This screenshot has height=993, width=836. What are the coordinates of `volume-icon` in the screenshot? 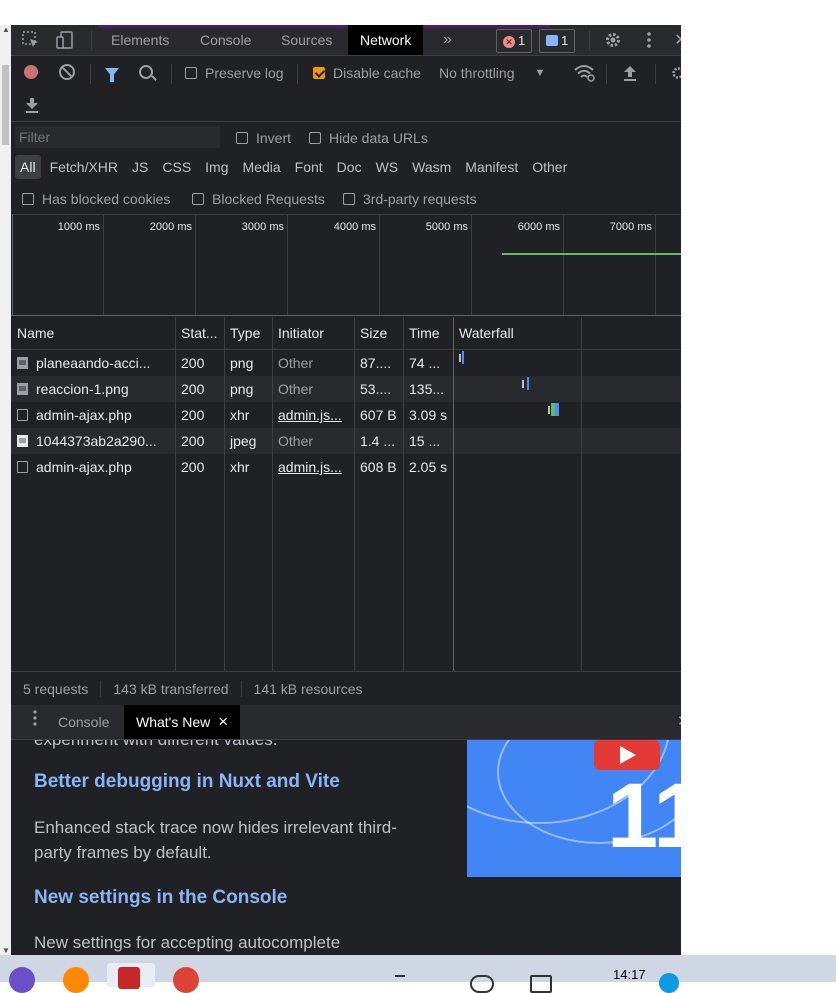 It's located at (509, 982).